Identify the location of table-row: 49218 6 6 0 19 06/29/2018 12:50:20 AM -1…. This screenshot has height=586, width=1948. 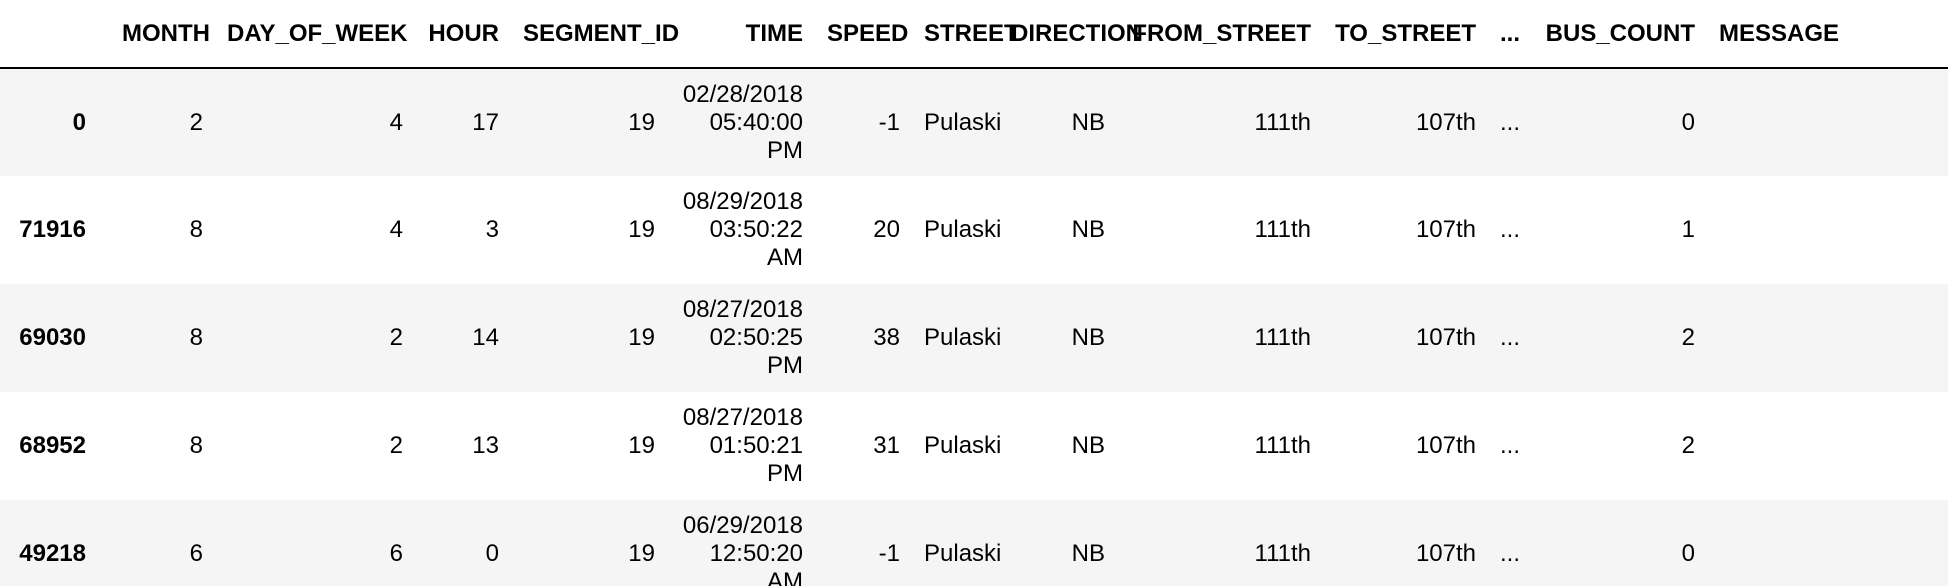
(974, 543).